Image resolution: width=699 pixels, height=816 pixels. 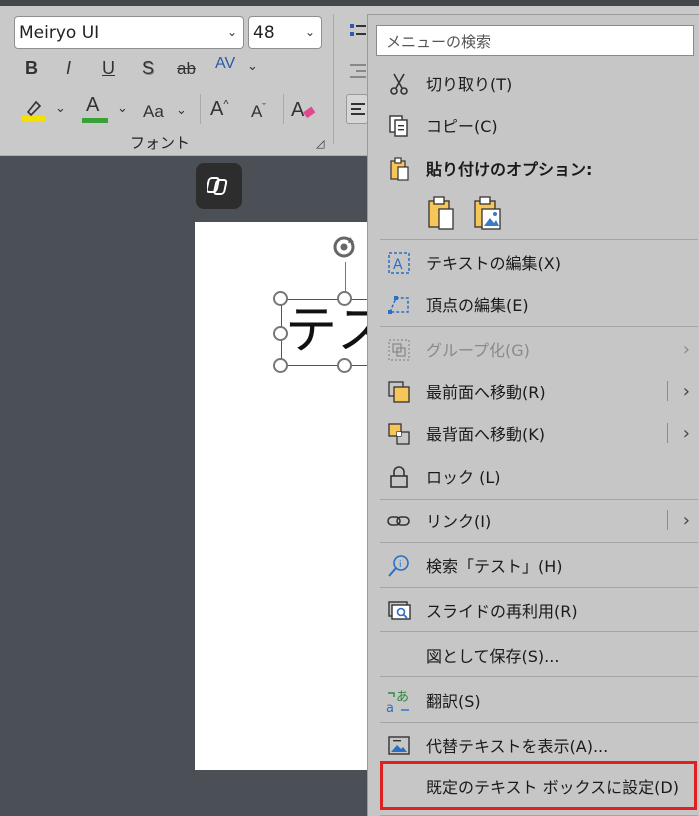 What do you see at coordinates (535, 40) in the screenshot?
I see `menu-search-input: メニューの検索` at bounding box center [535, 40].